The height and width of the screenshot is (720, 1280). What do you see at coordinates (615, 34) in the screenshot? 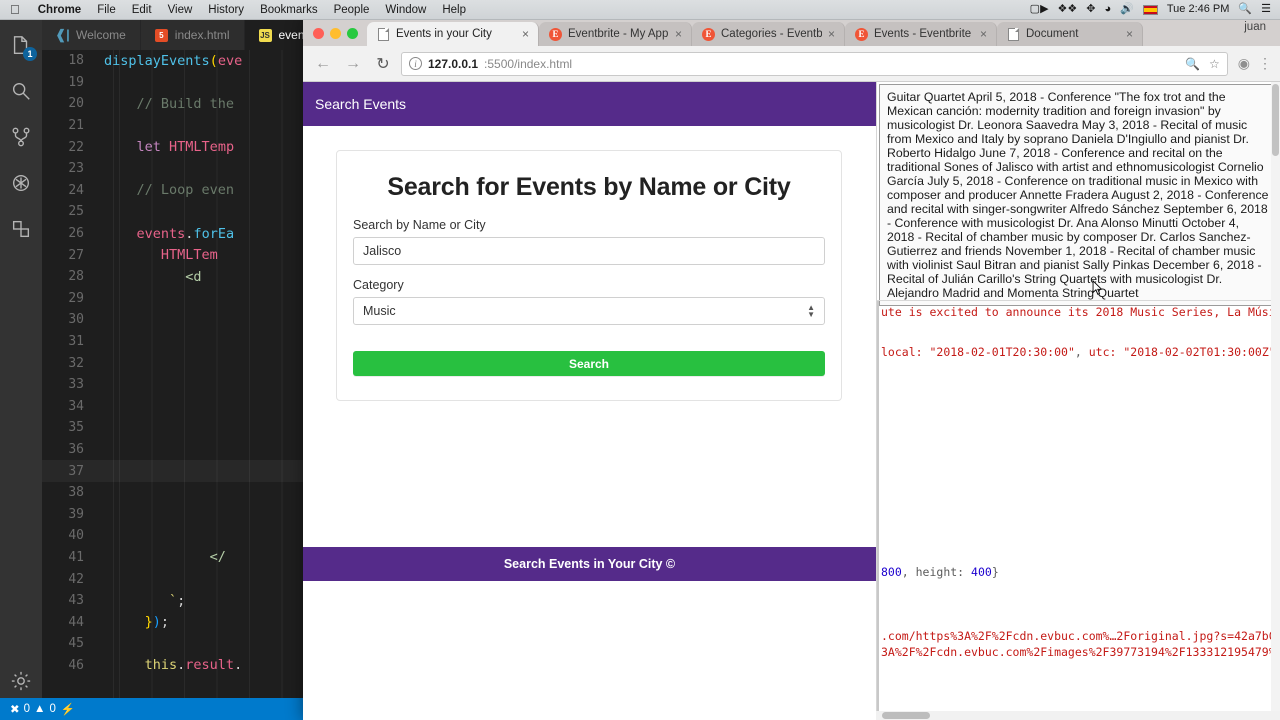
I see `chrome-tab-eventbrite-my-applications: E Eventbrite - My Applications ×` at bounding box center [615, 34].